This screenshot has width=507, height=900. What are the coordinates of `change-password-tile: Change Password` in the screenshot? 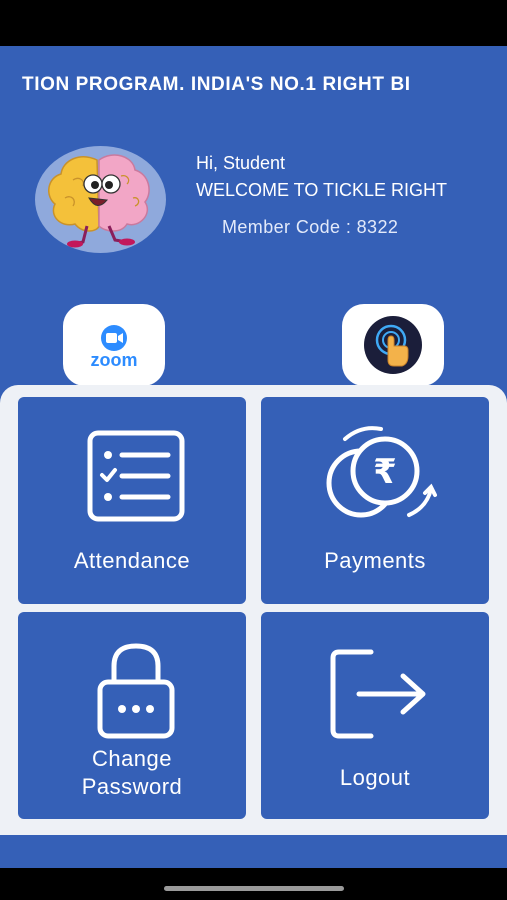 It's located at (132, 715).